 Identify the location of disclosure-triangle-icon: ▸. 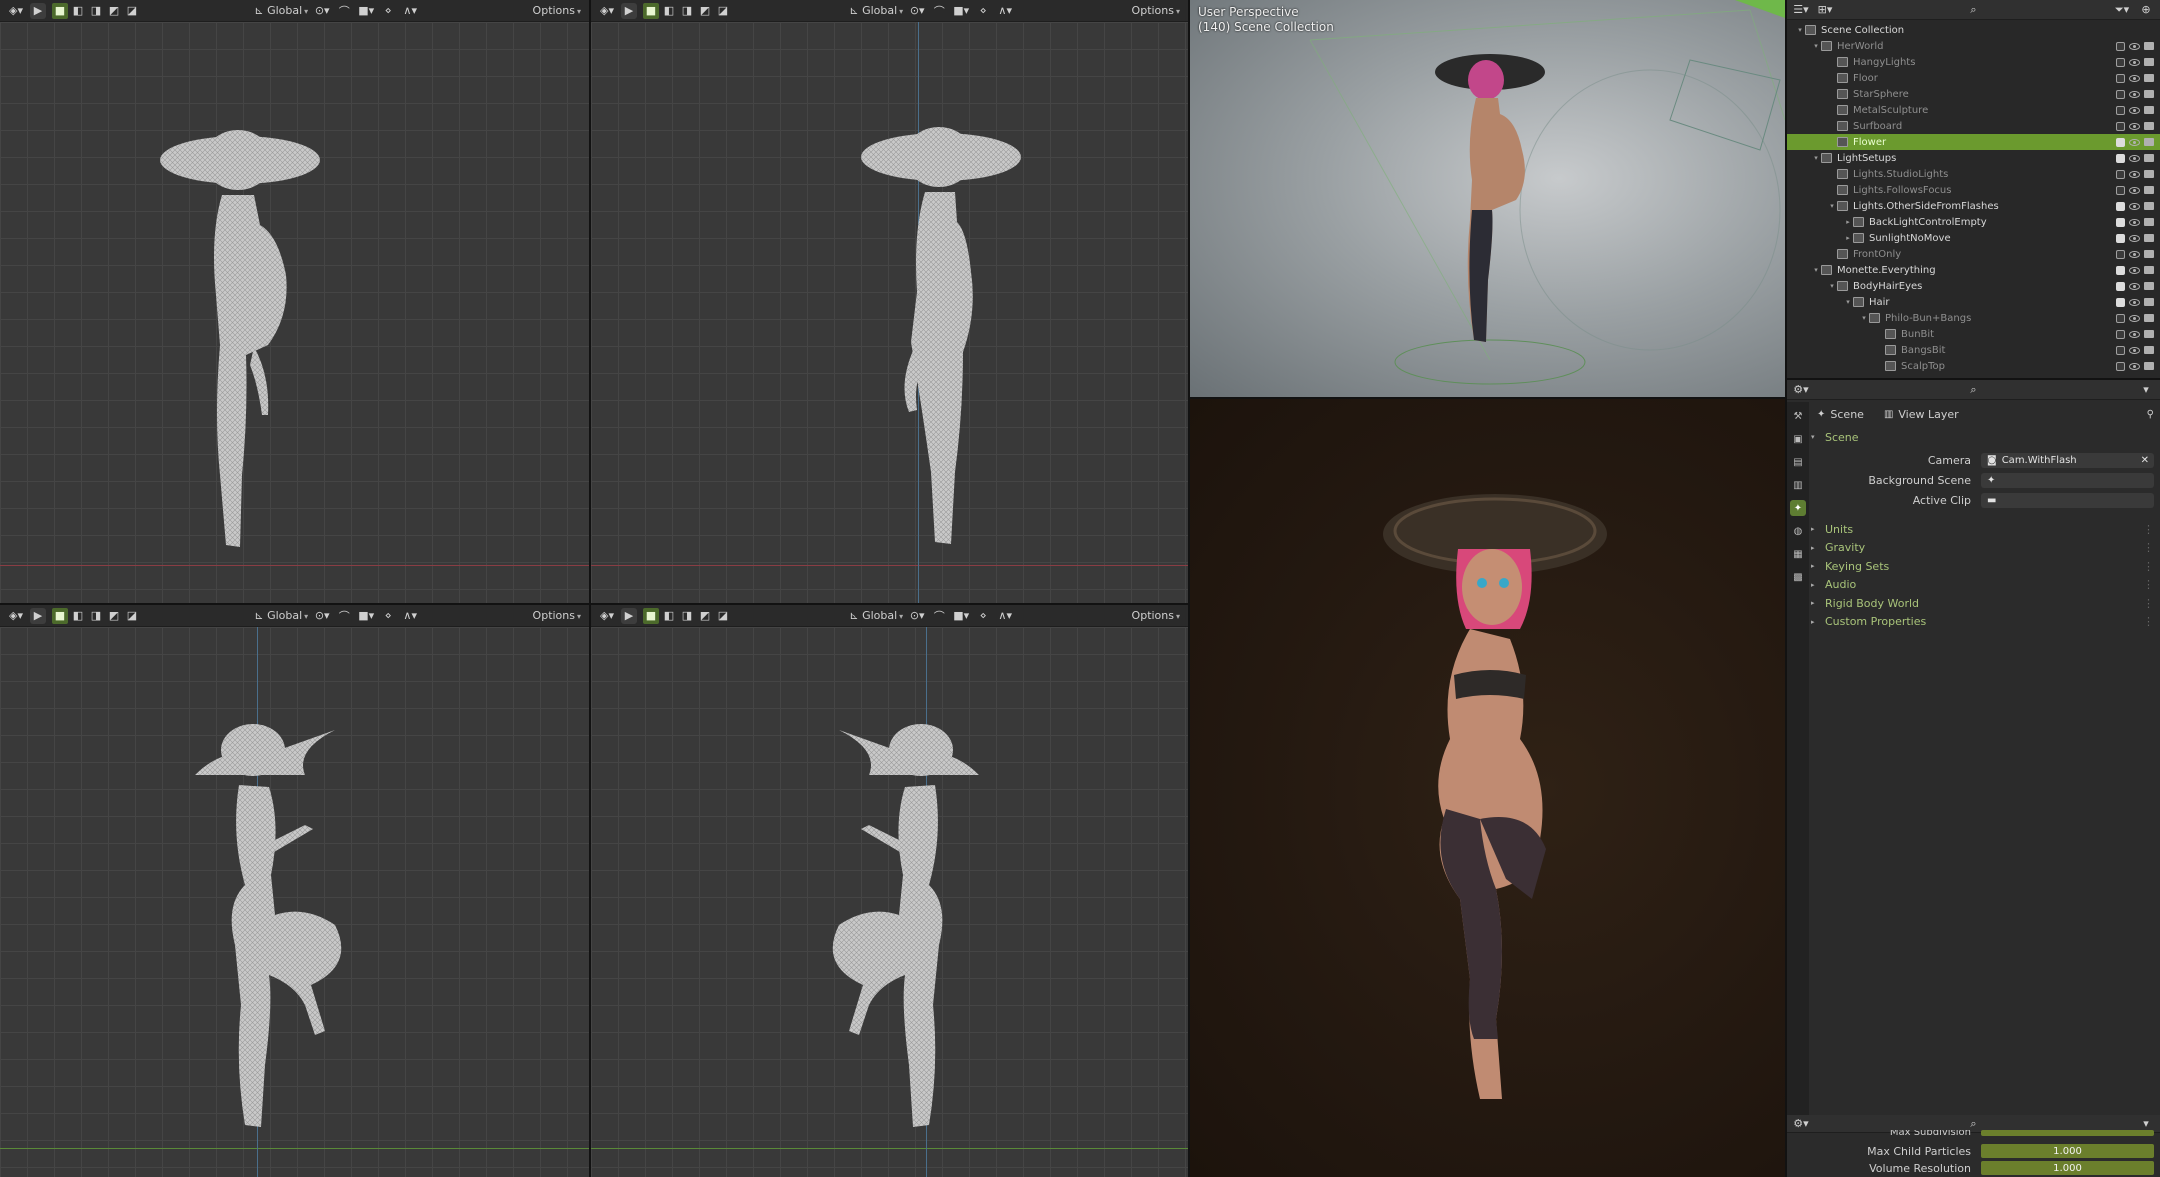
(1848, 222).